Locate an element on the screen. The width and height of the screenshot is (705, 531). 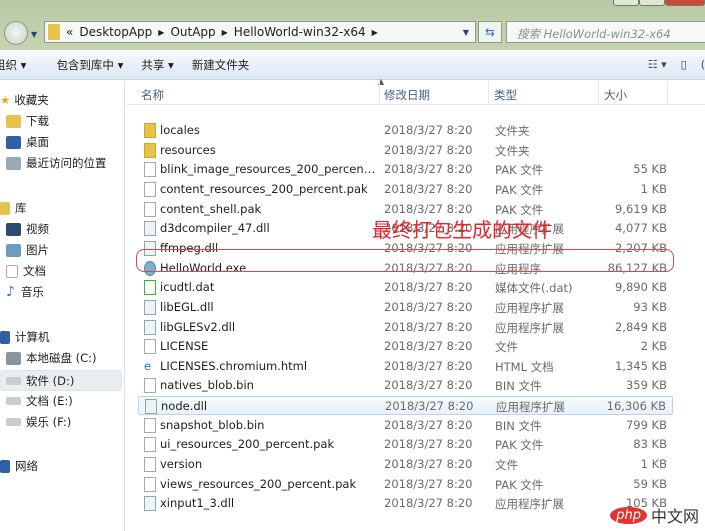
sidebar-desktop: 桌面 is located at coordinates (27, 142).